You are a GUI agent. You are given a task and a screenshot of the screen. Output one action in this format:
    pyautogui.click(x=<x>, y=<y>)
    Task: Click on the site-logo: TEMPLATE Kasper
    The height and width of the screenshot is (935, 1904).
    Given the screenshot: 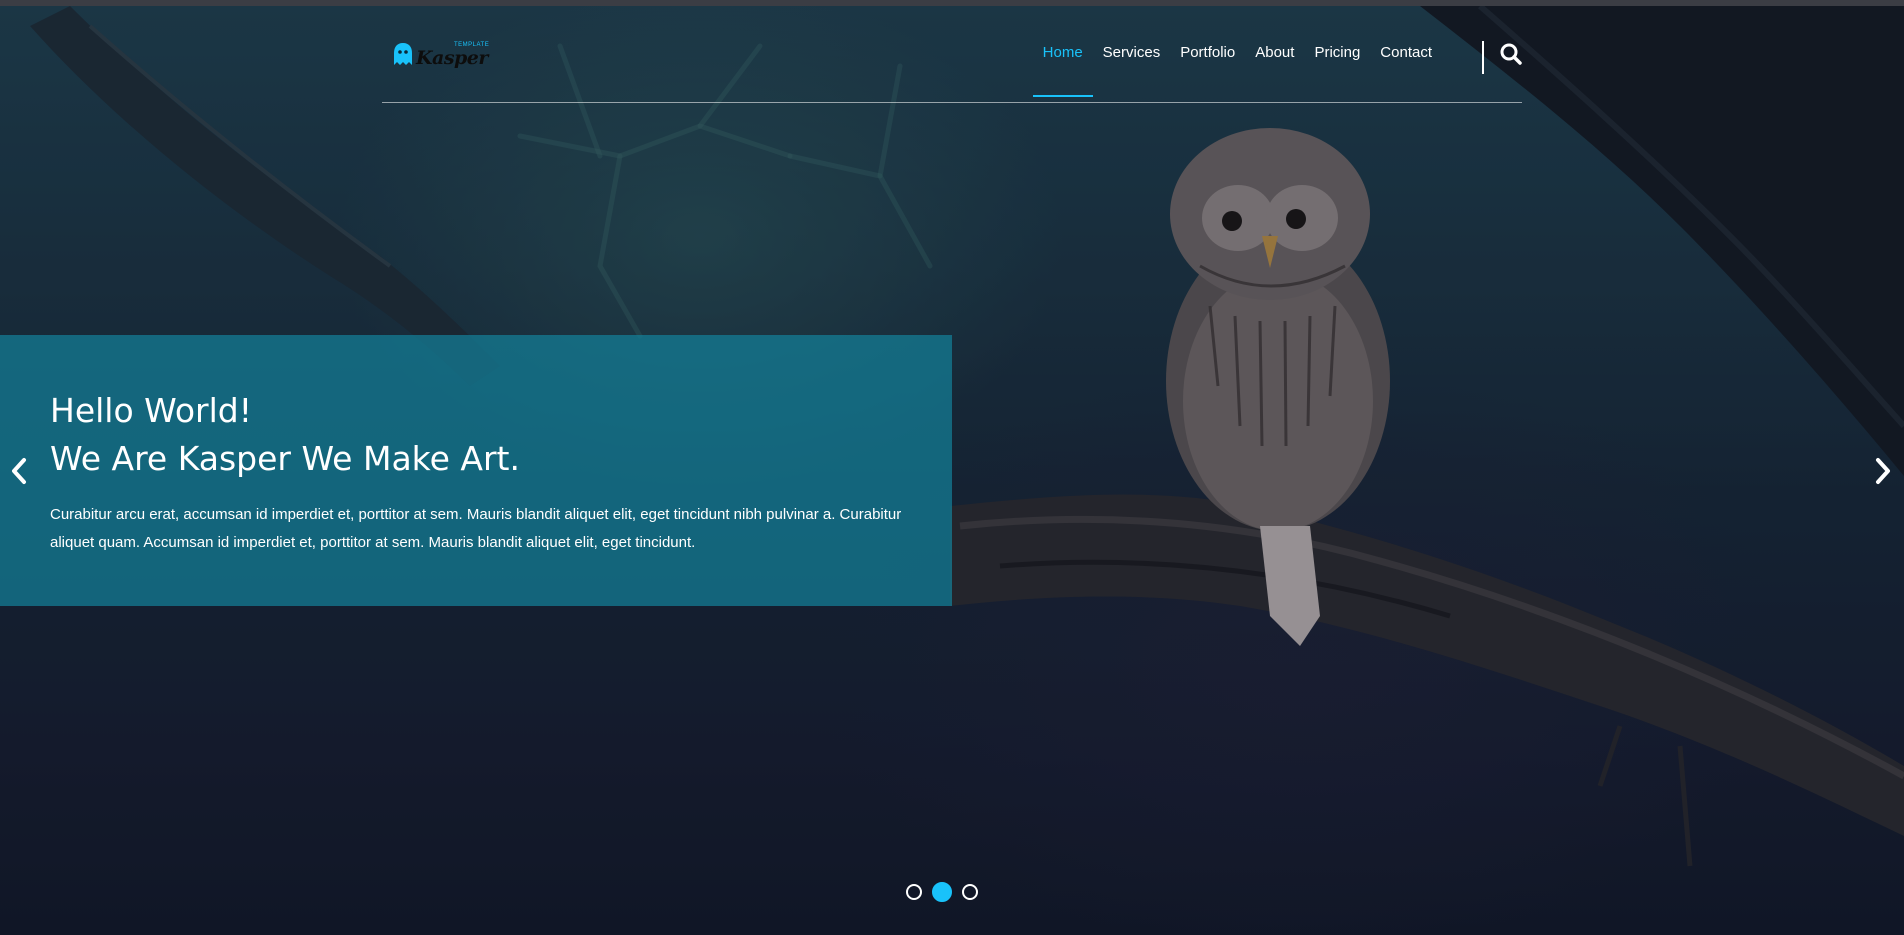 What is the action you would take?
    pyautogui.click(x=440, y=55)
    